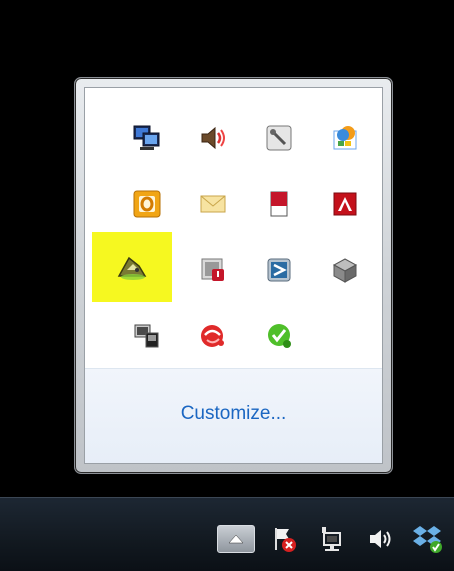 Image resolution: width=454 pixels, height=571 pixels. What do you see at coordinates (345, 138) in the screenshot?
I see `windows-update-icon` at bounding box center [345, 138].